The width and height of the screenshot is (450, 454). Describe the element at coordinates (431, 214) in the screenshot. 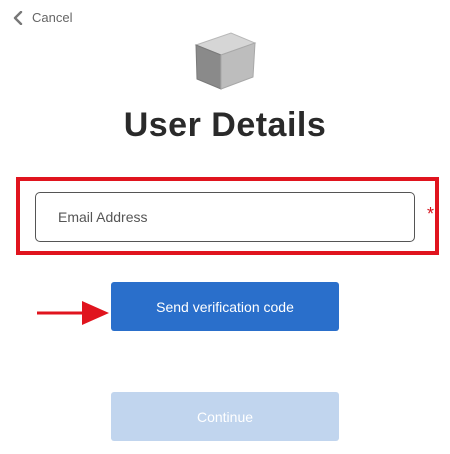

I see `required-indicator: *` at that location.